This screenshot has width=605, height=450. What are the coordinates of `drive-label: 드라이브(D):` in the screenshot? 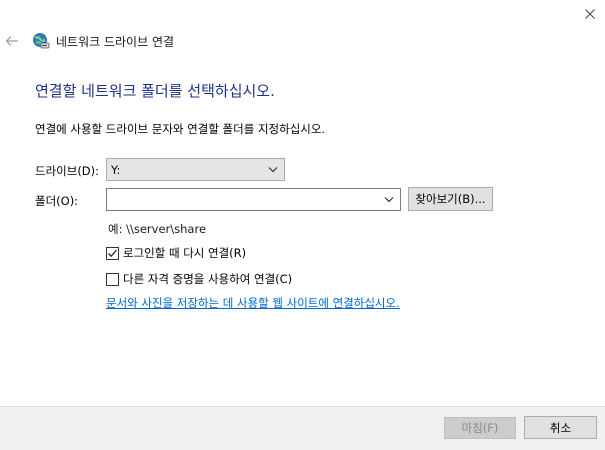 It's located at (67, 171).